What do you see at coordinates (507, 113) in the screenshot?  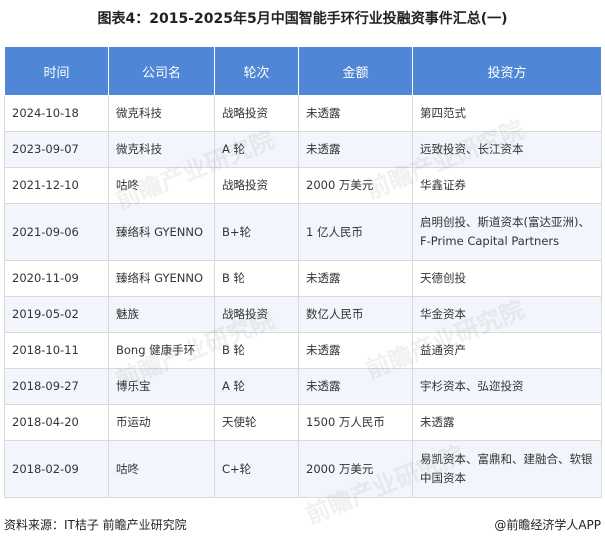 I see `cell-investors: 第四范式` at bounding box center [507, 113].